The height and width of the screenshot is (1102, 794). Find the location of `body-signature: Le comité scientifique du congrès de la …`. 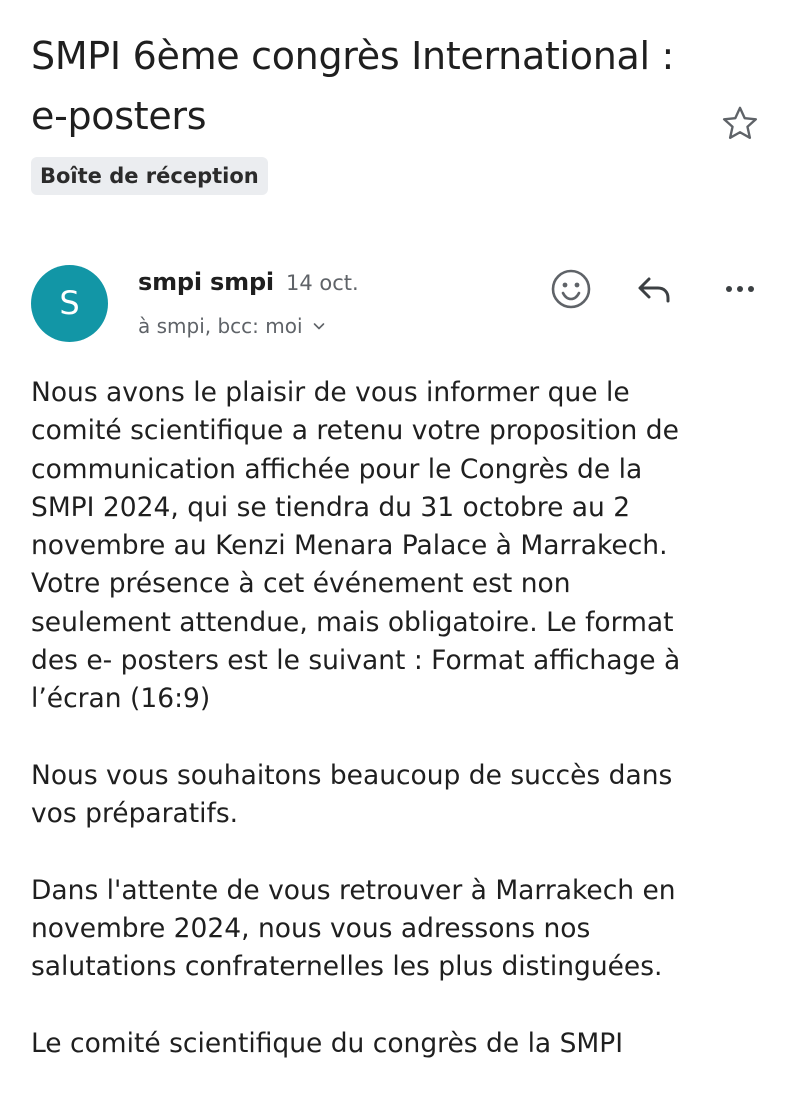

body-signature: Le comité scientifique du congrès de la … is located at coordinates (327, 1044).